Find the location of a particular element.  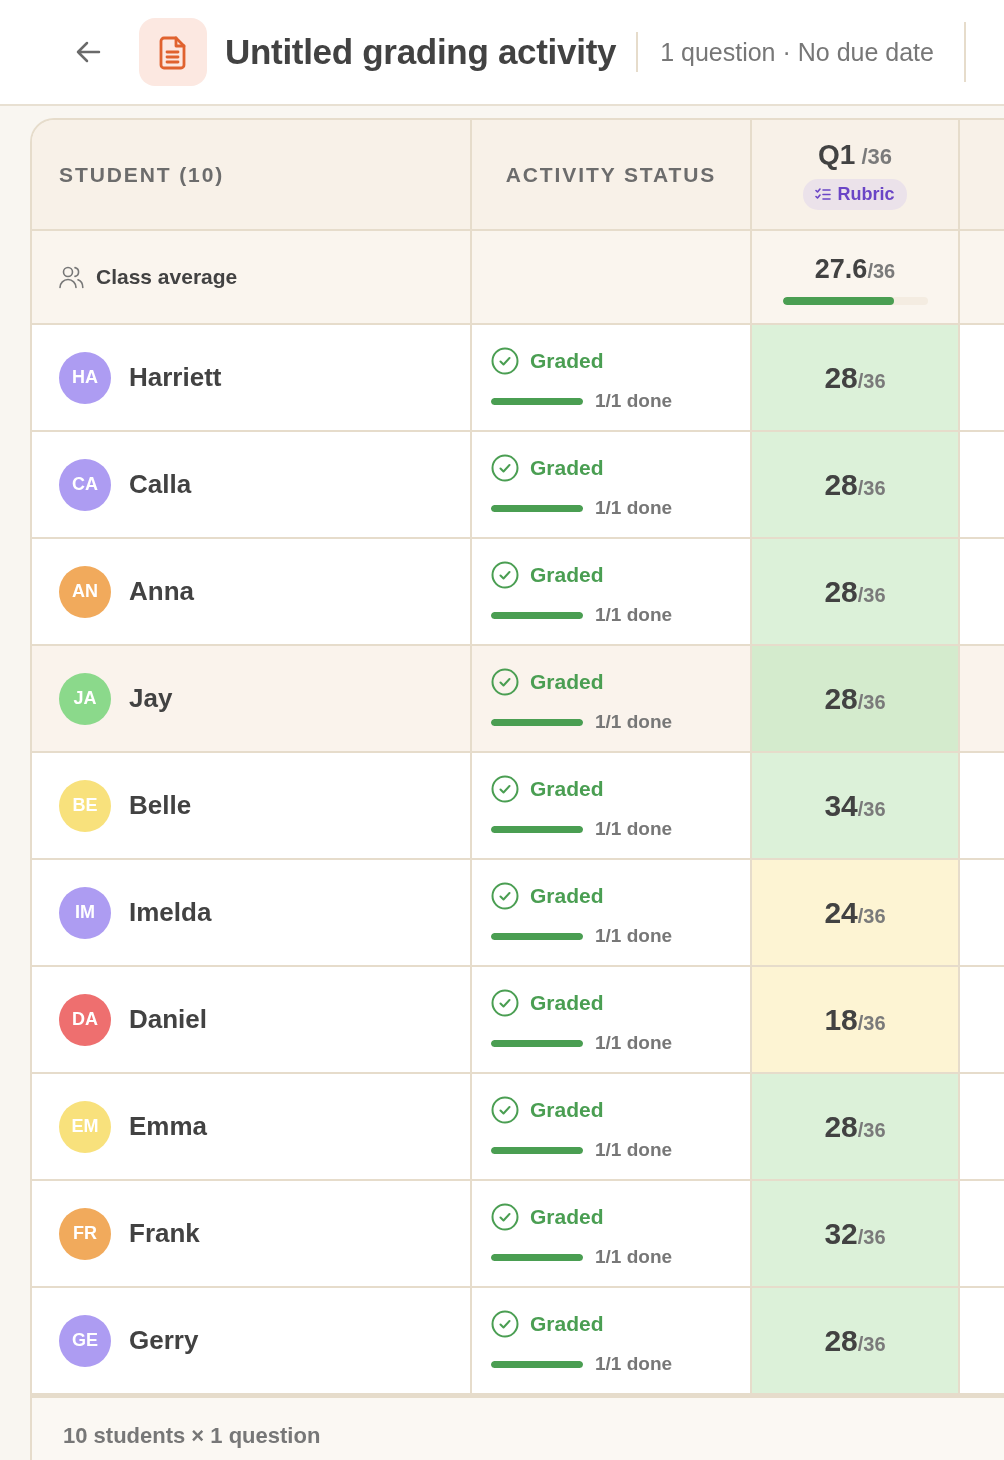

student-name: Jay is located at coordinates (151, 698).